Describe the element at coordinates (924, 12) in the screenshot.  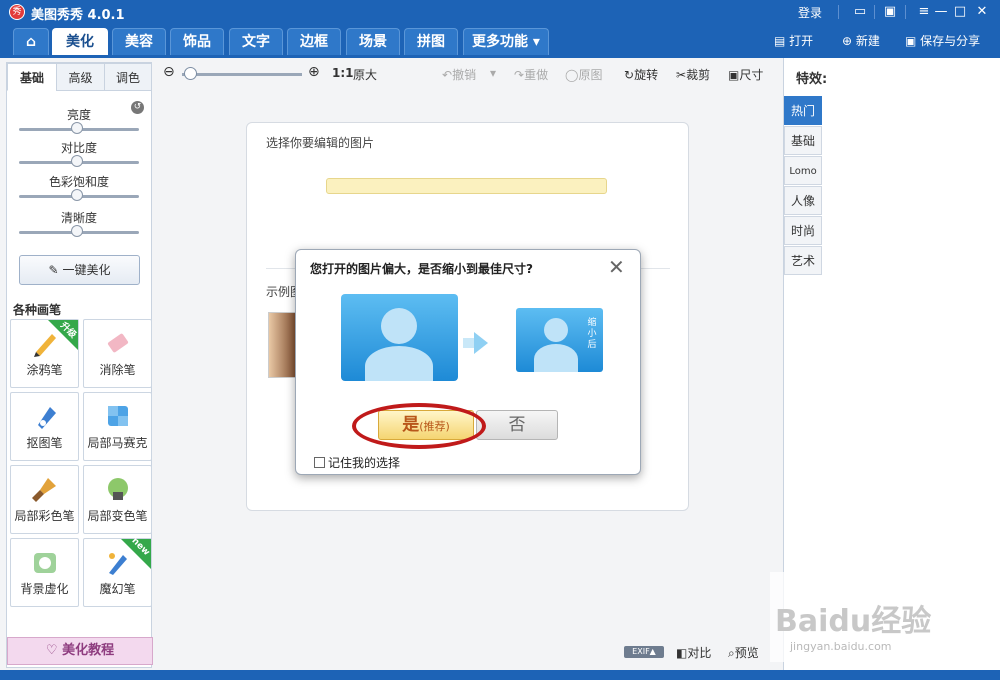
I see `menu-icon: ≡` at that location.